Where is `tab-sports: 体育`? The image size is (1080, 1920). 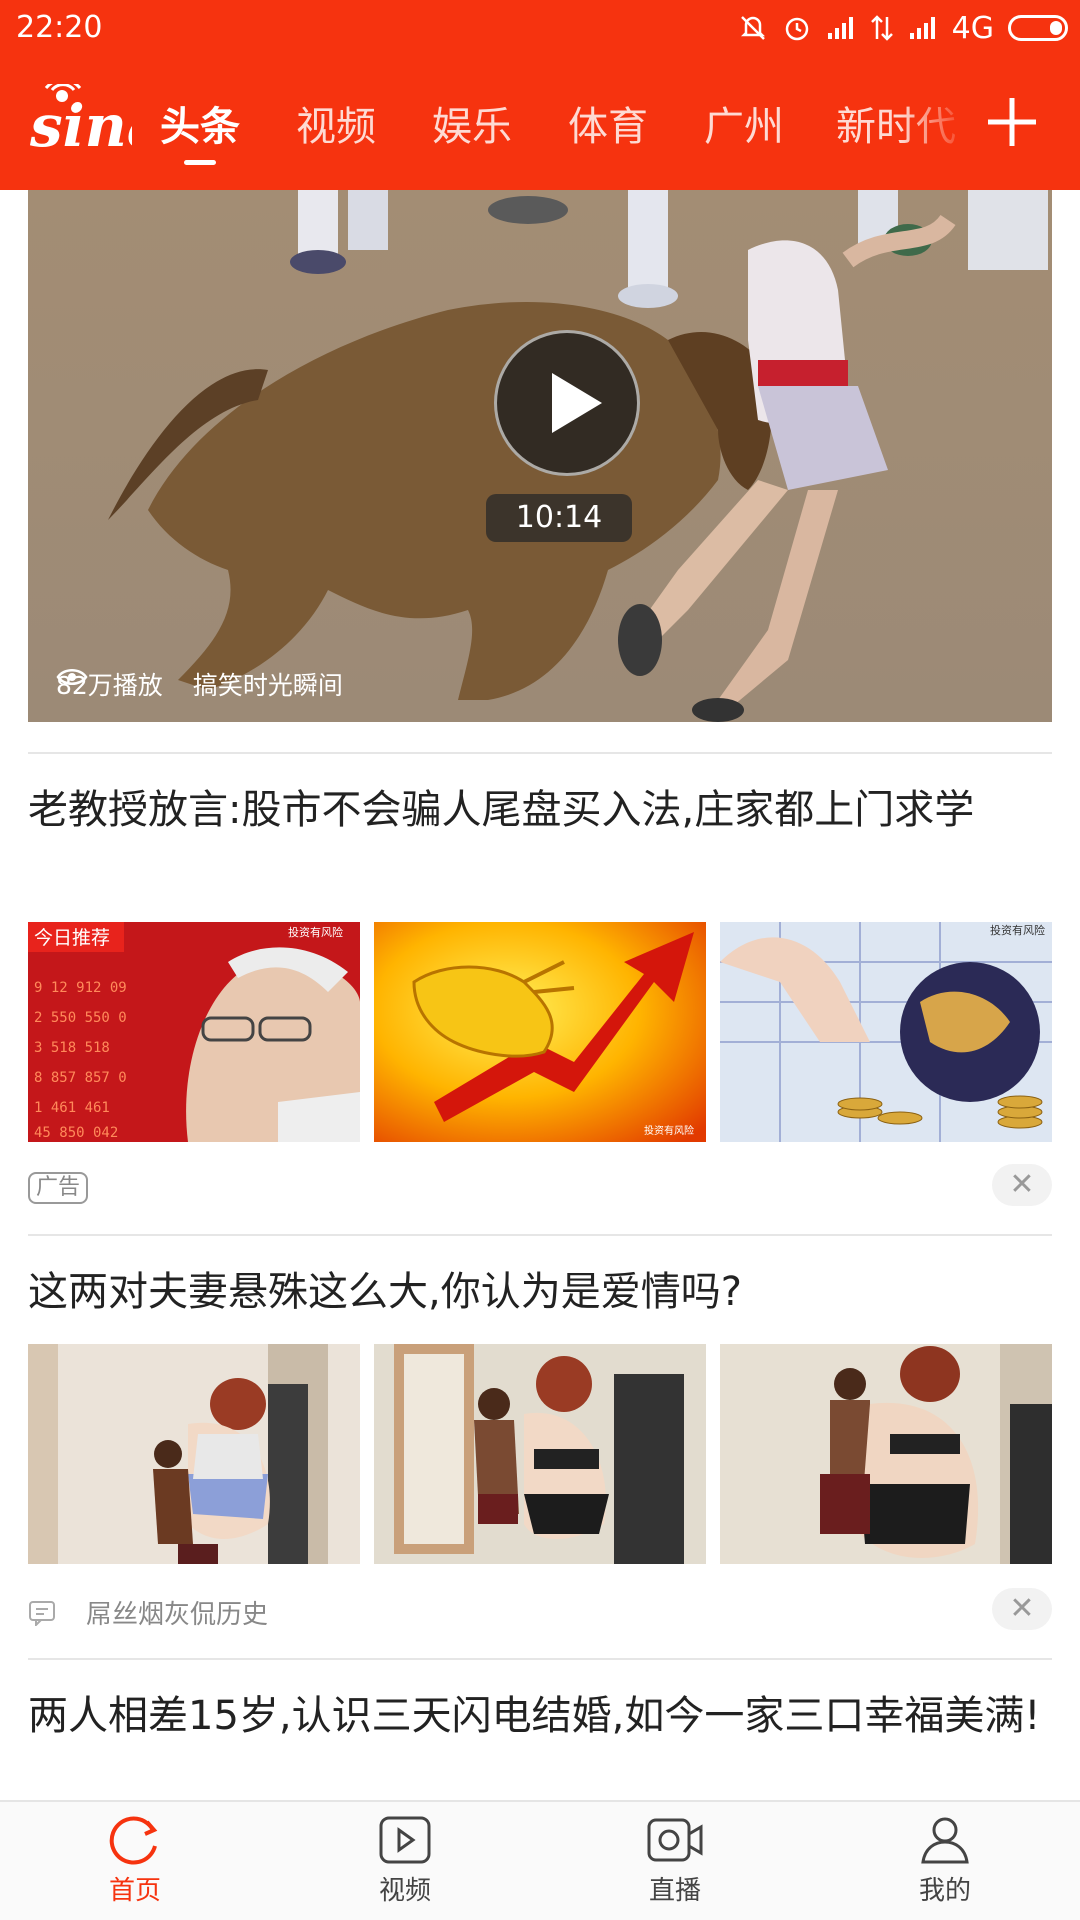
tab-sports: 体育 is located at coordinates (608, 123).